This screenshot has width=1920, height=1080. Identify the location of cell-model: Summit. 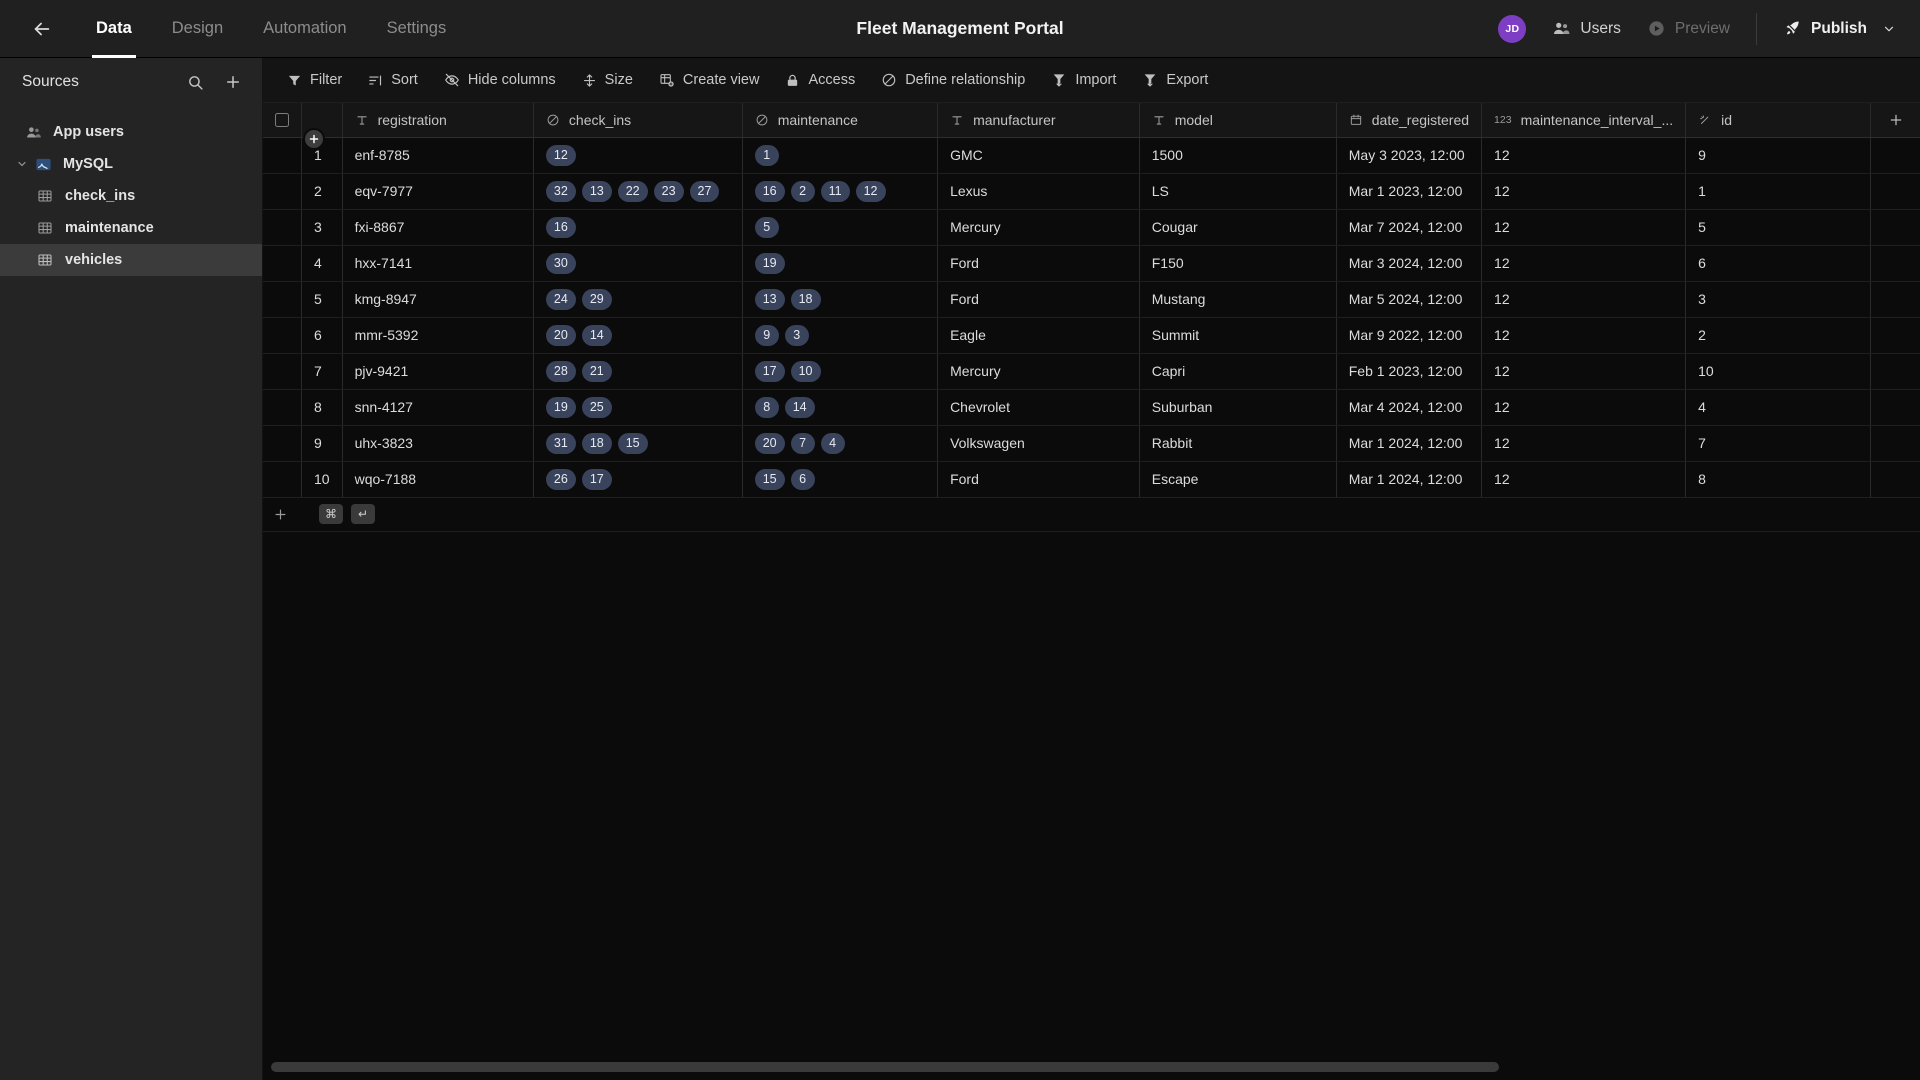
(1238, 335).